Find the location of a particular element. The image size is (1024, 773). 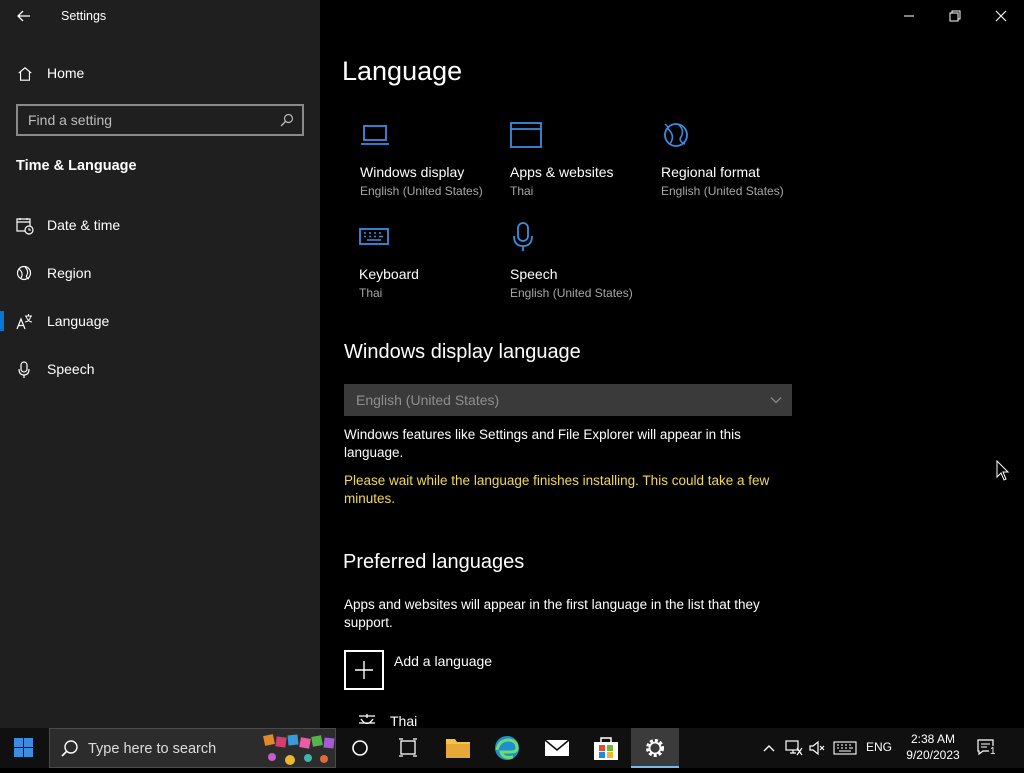

search-input is located at coordinates (148, 120).